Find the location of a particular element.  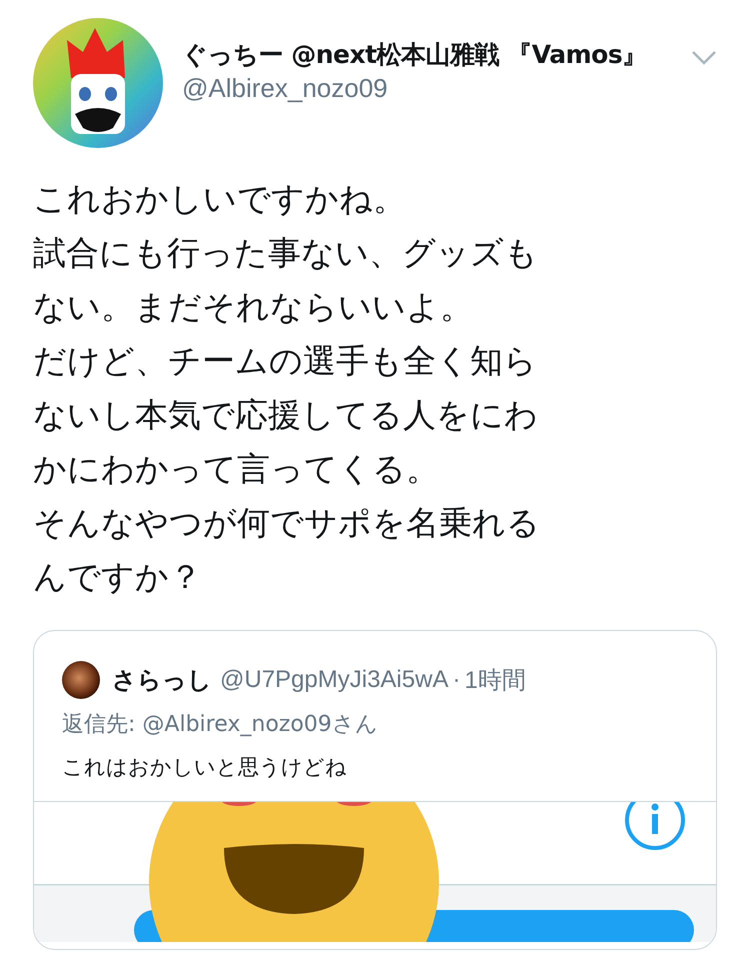

reply-to-text: 返信先: @Albirex_nozo09さん is located at coordinates (220, 725).